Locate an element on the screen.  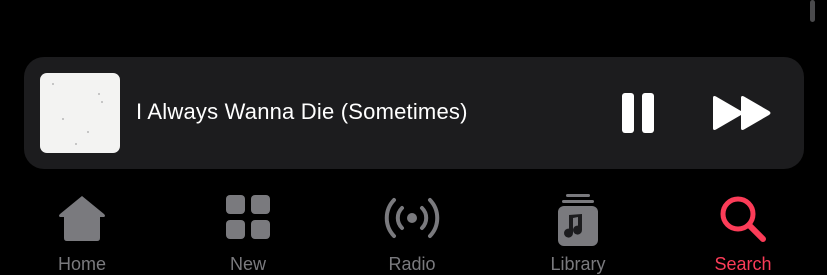
tab-library: Library is located at coordinates (578, 230).